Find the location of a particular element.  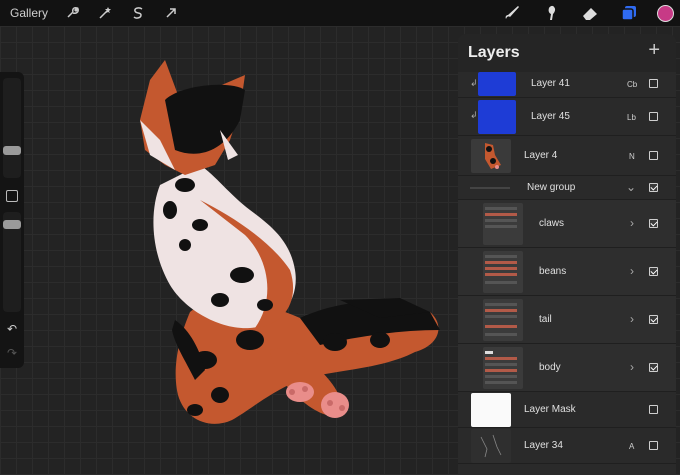

group-divider is located at coordinates (490, 188).